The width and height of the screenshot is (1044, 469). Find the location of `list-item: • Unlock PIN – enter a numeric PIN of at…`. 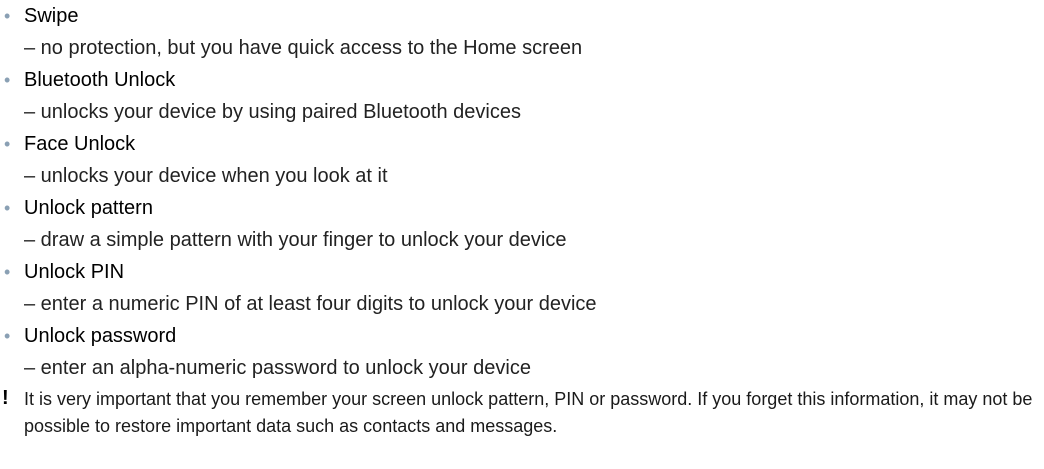

list-item: • Unlock PIN – enter a numeric PIN of at… is located at coordinates (522, 288).